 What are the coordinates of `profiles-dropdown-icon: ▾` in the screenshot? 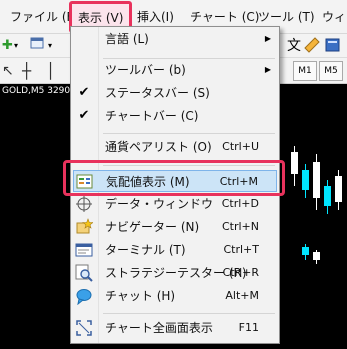 It's located at (50, 46).